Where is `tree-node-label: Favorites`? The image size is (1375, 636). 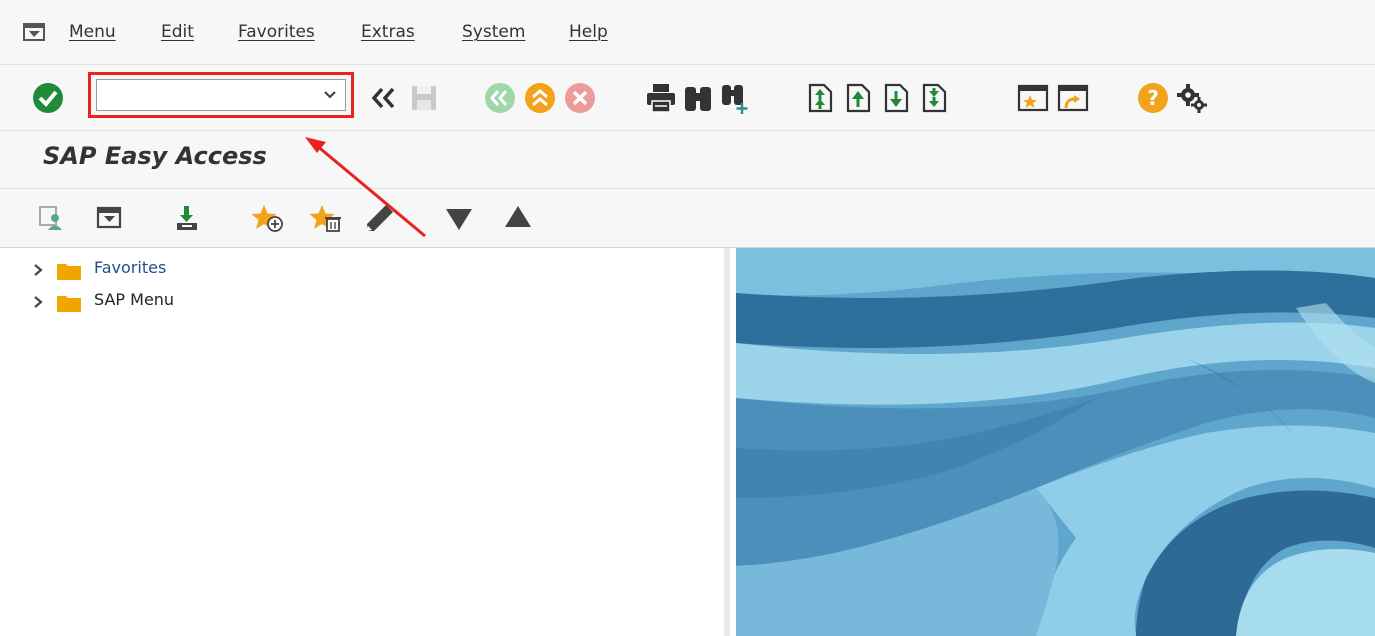
tree-node-label: Favorites is located at coordinates (130, 267).